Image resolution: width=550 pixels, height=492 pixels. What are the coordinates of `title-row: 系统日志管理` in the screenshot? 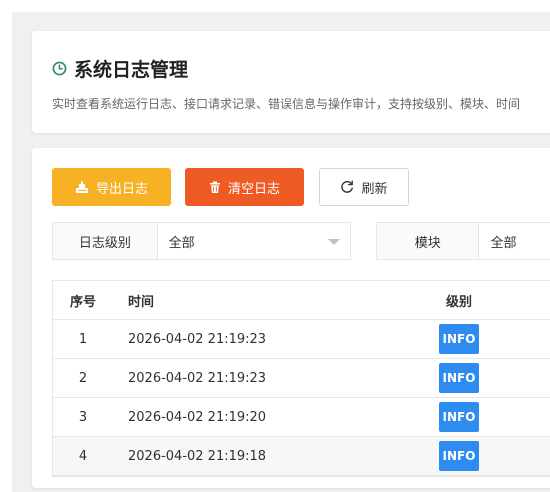 It's located at (120, 68).